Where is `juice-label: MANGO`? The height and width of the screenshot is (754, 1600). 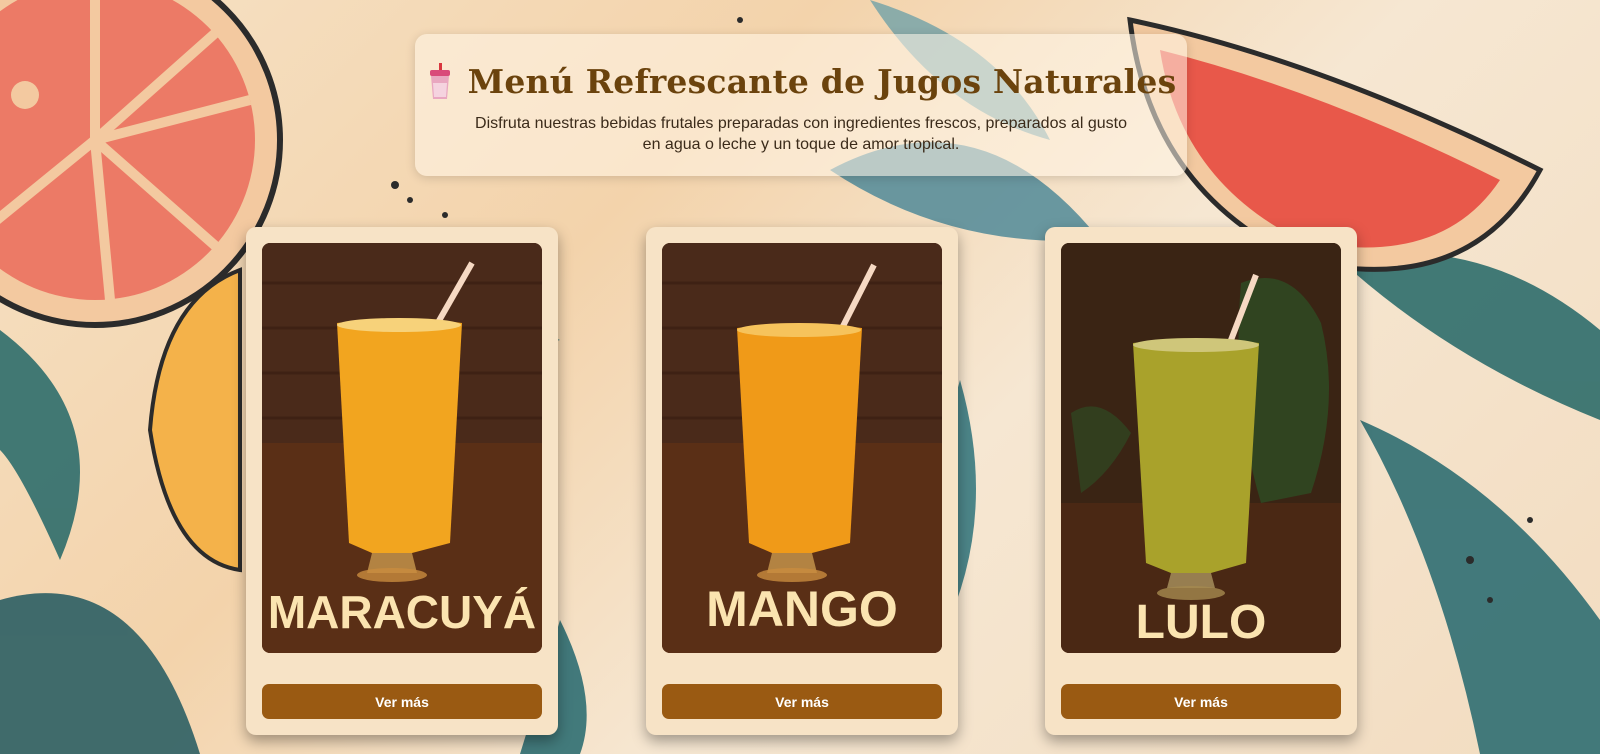
juice-label: MANGO is located at coordinates (802, 609).